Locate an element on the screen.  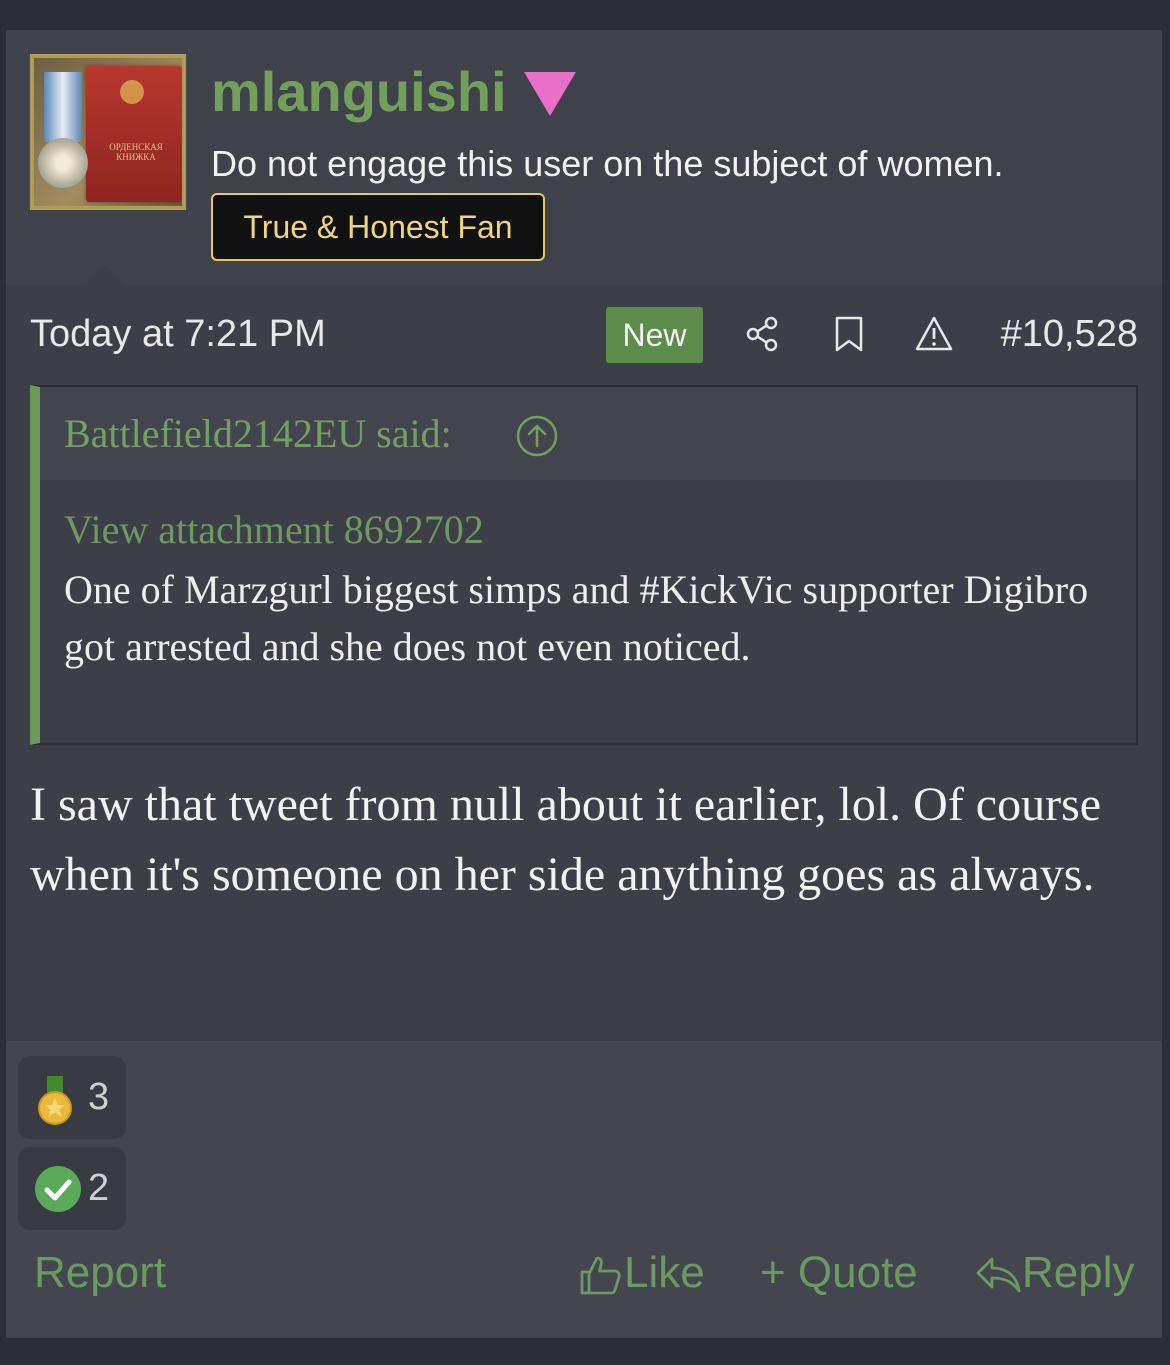
bookmark-icon is located at coordinates (849, 334).